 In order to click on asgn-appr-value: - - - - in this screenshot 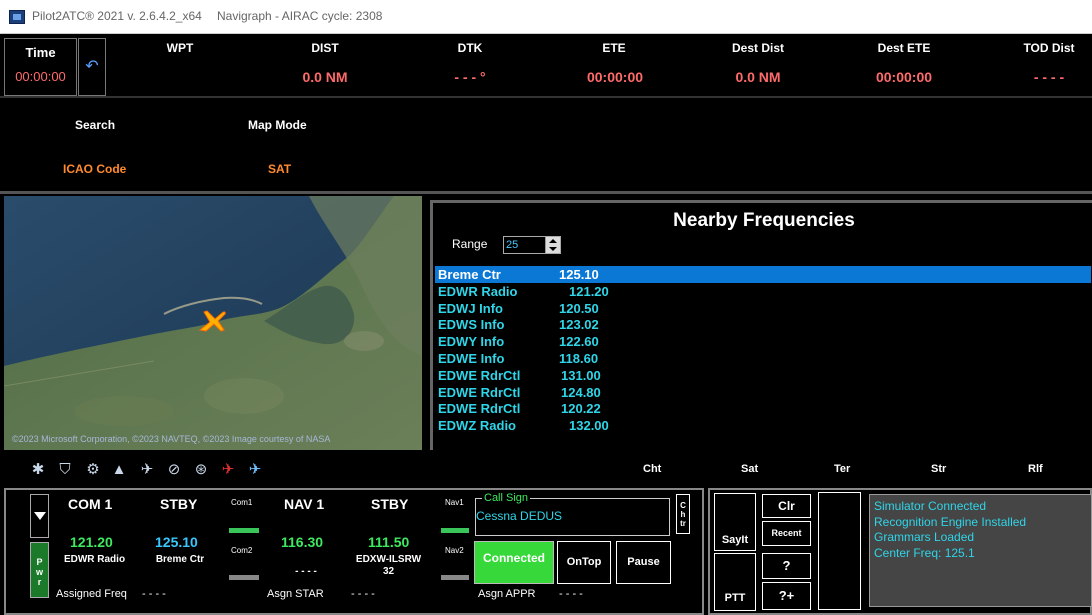, I will do `click(571, 594)`.